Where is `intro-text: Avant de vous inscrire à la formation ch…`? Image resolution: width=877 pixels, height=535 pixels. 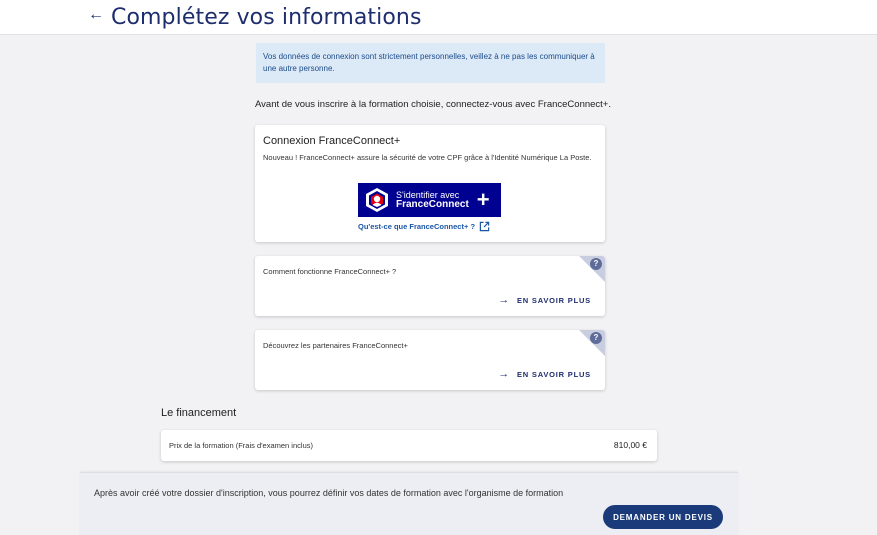 intro-text: Avant de vous inscrire à la formation ch… is located at coordinates (433, 104).